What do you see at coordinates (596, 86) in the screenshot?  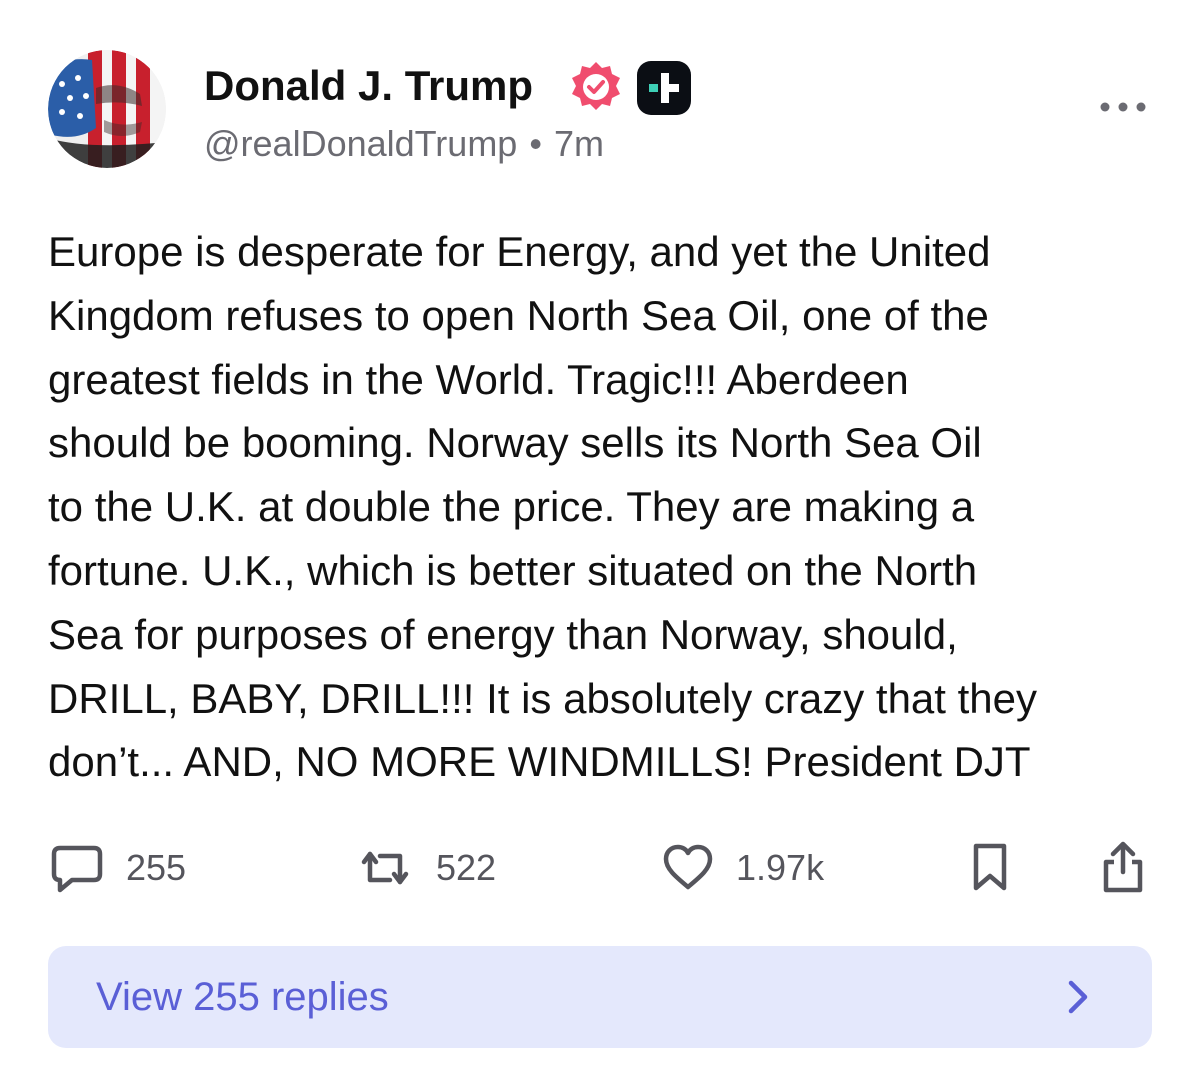 I see `verified-badge-icon` at bounding box center [596, 86].